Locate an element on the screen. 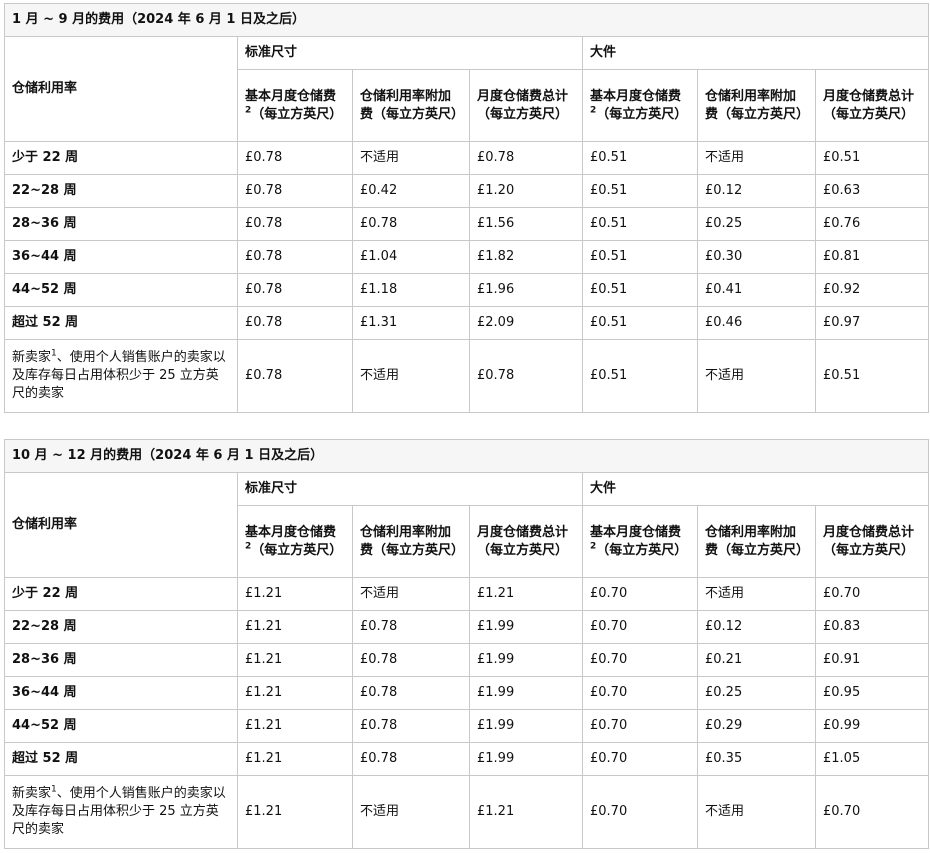 The image size is (930, 853). table-row: 超过 52 周 £1.21 £0.78 £1.99 £0.70 £0.35 £1.05 is located at coordinates (467, 759).